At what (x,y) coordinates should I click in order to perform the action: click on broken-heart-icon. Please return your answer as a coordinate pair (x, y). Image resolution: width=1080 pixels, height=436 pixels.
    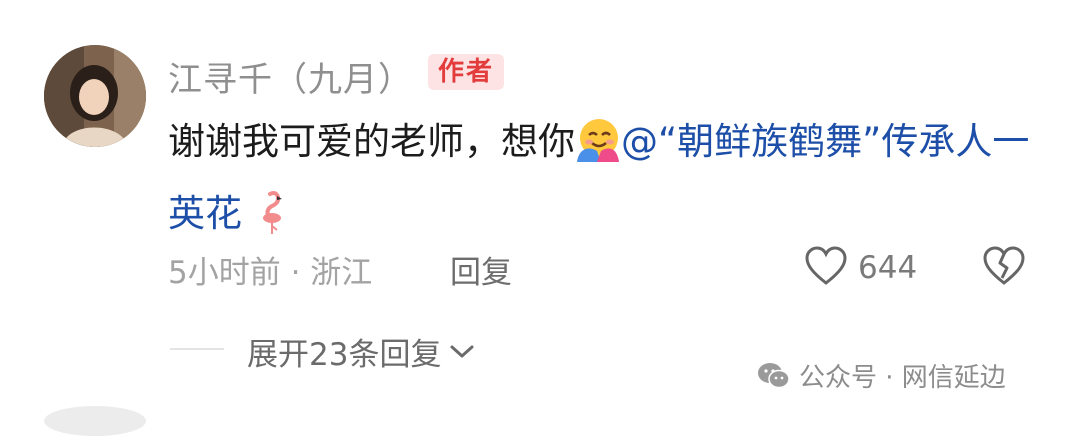
    Looking at the image, I should click on (1004, 268).